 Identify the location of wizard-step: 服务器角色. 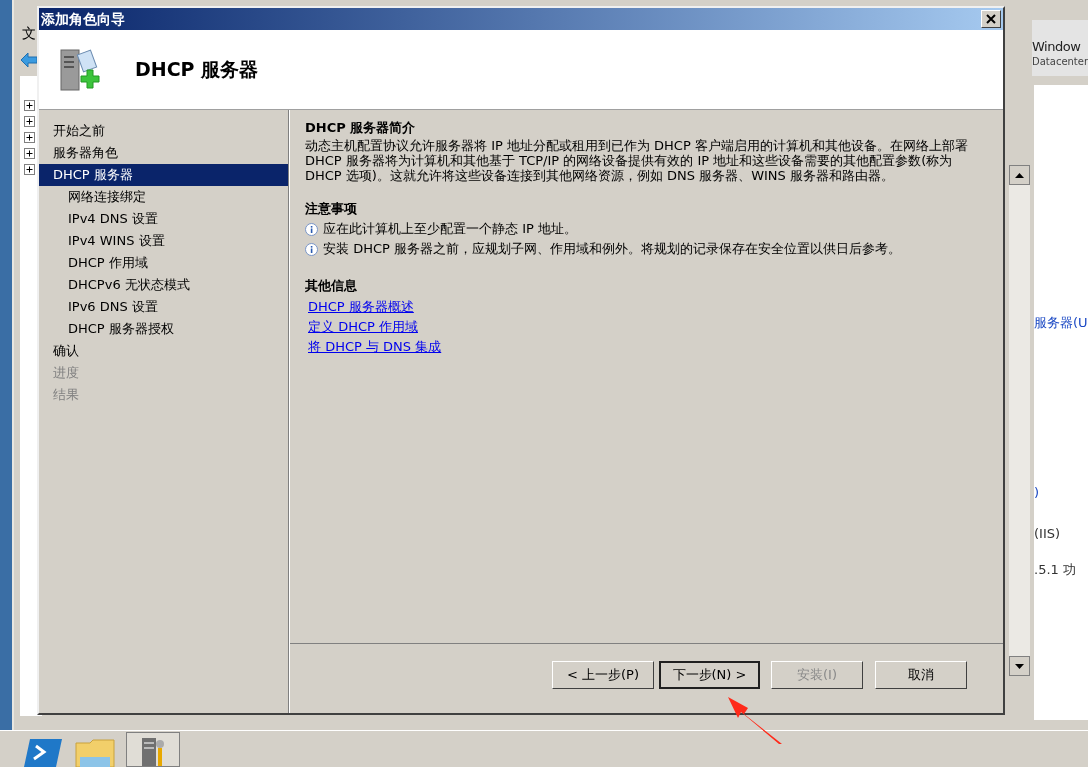
(163, 153).